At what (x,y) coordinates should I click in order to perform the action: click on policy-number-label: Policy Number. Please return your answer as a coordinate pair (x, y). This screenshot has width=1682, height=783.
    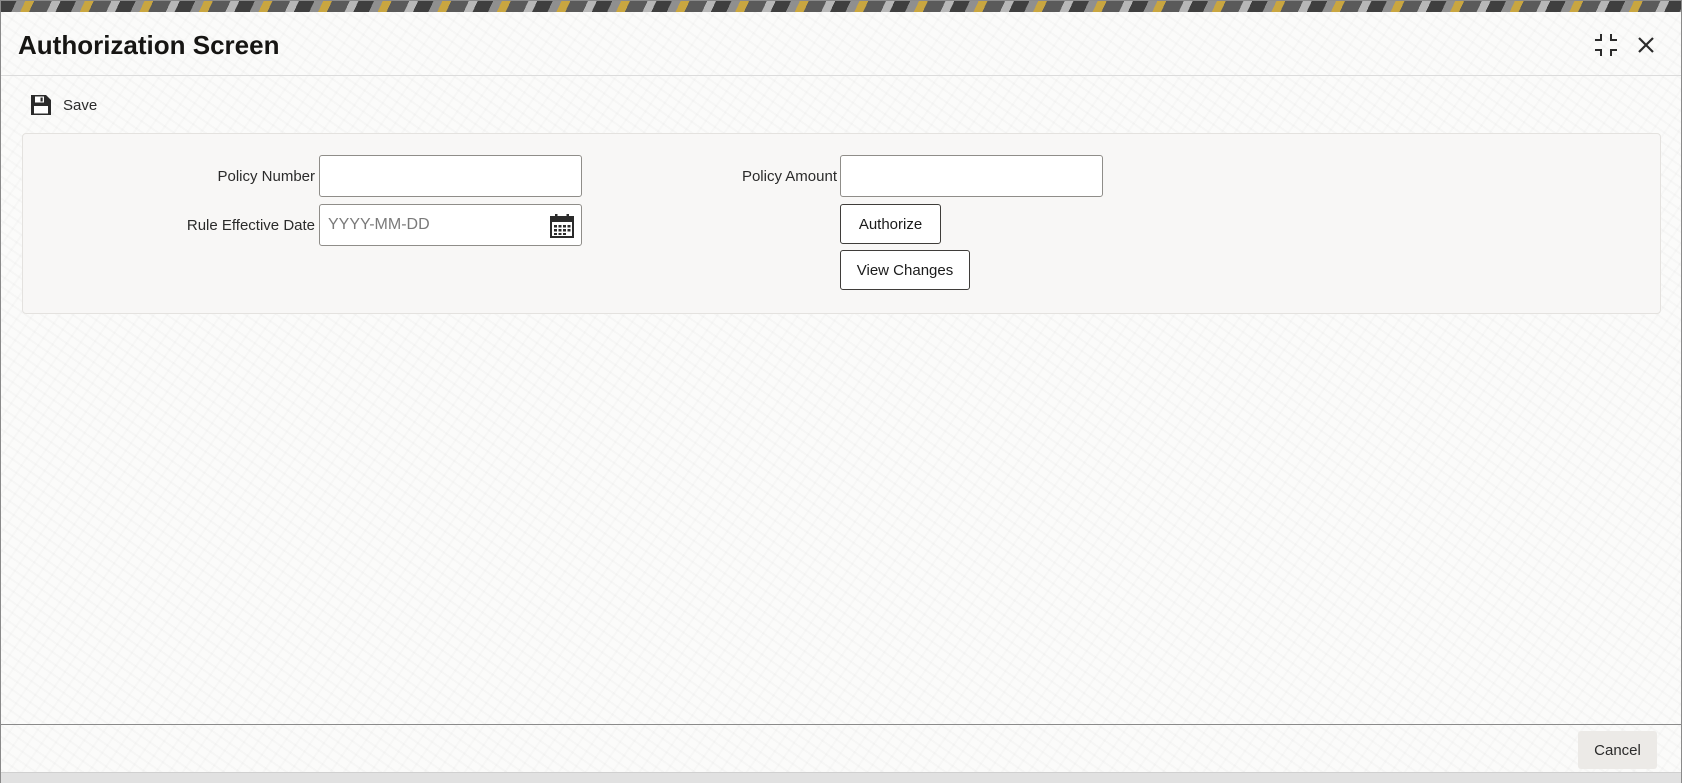
    Looking at the image, I should click on (266, 176).